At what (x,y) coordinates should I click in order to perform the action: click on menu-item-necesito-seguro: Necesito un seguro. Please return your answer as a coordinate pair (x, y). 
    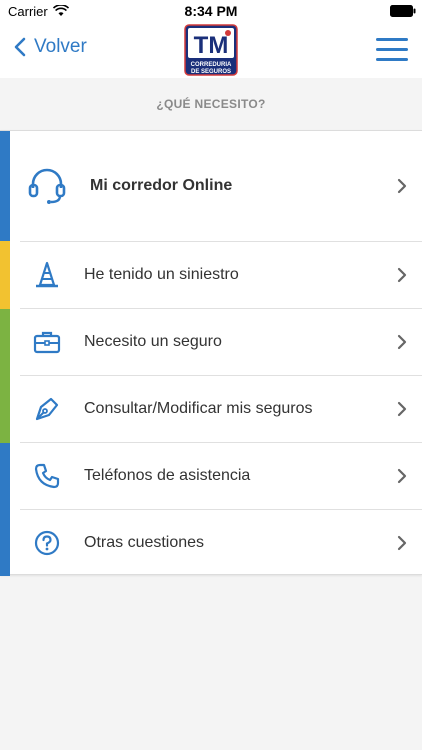
    Looking at the image, I should click on (216, 342).